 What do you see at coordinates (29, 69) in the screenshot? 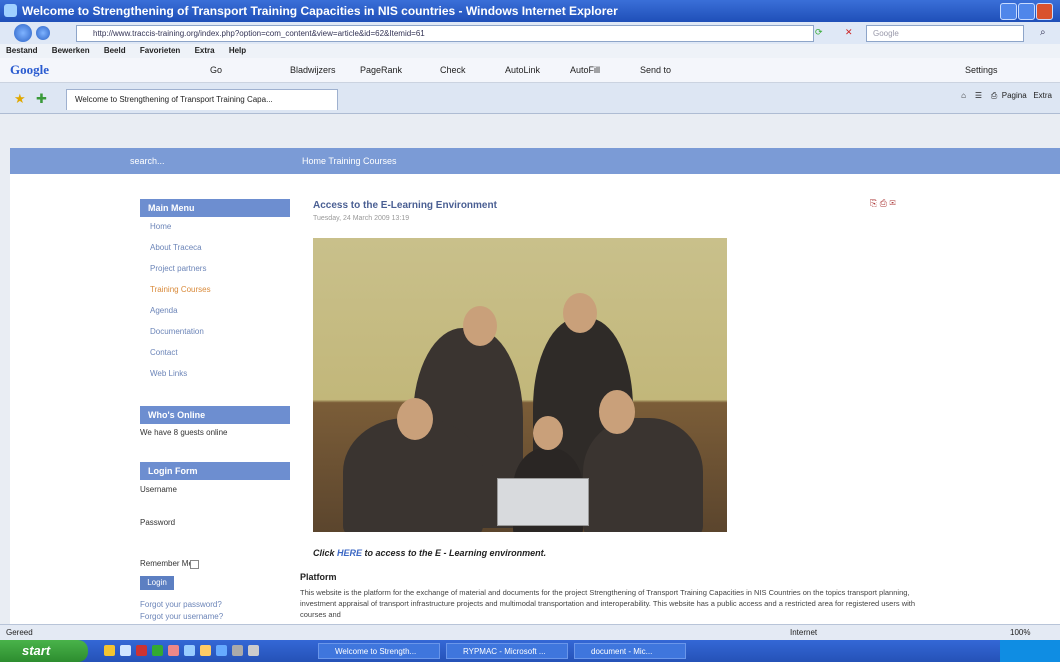
I see `google-logo: Google` at bounding box center [29, 69].